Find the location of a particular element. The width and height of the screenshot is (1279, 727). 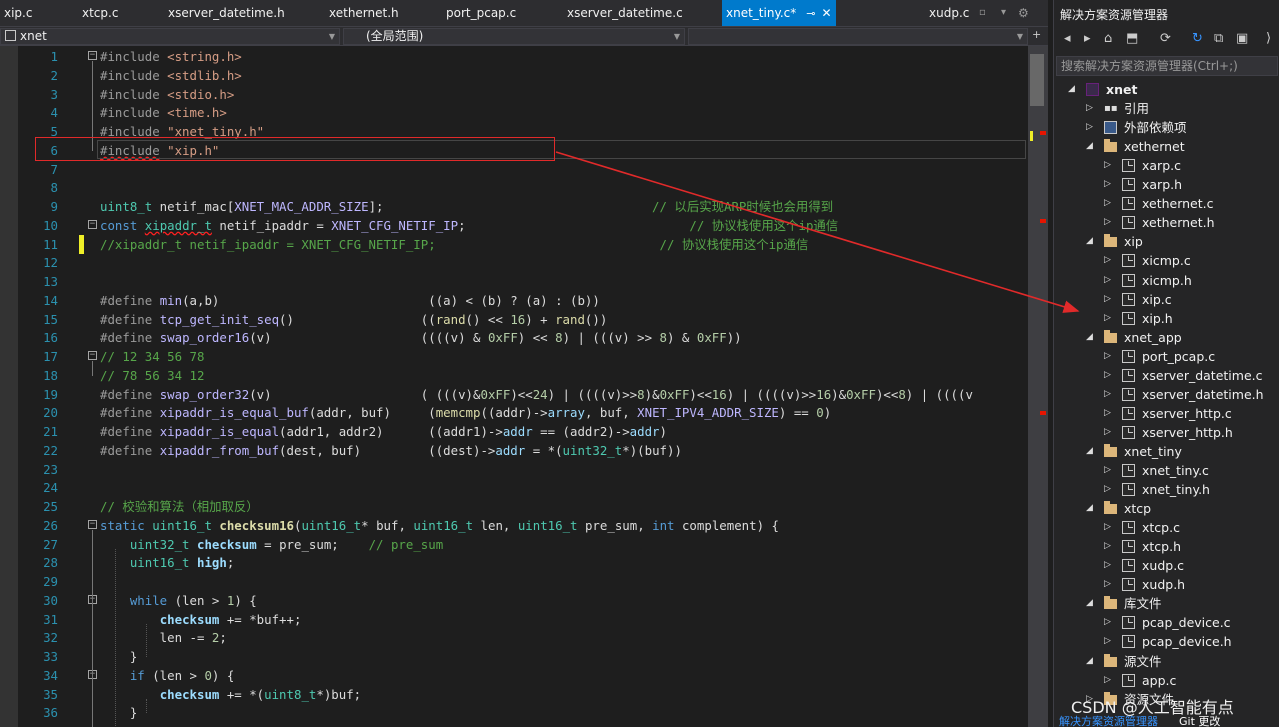

code-line: 34− if (len > 0) { is located at coordinates (514, 675).